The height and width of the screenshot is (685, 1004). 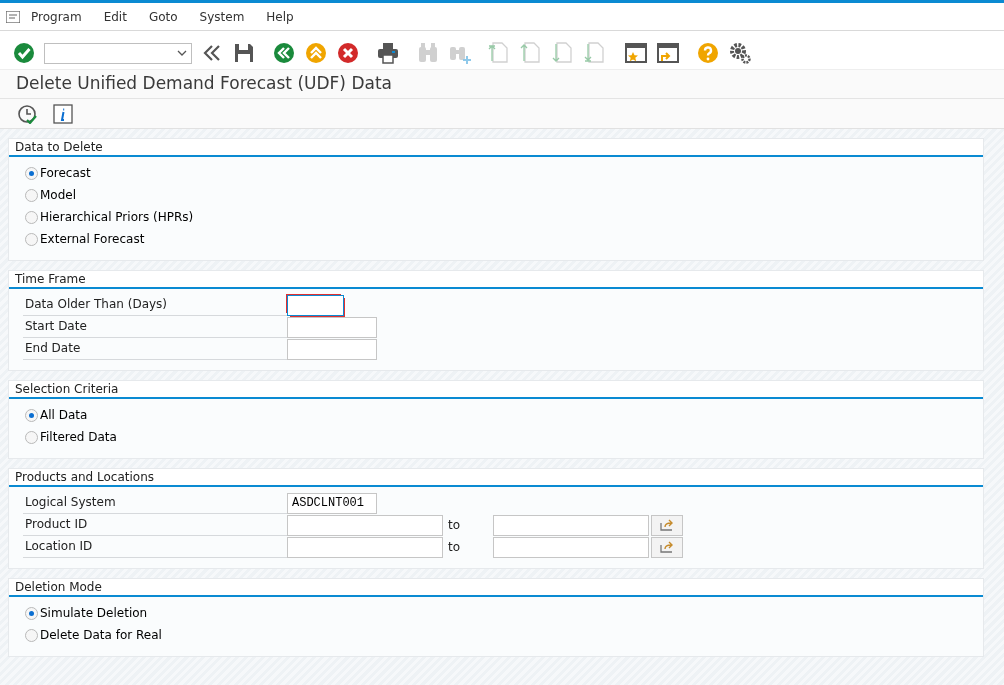 I want to click on print-button, so click(x=388, y=53).